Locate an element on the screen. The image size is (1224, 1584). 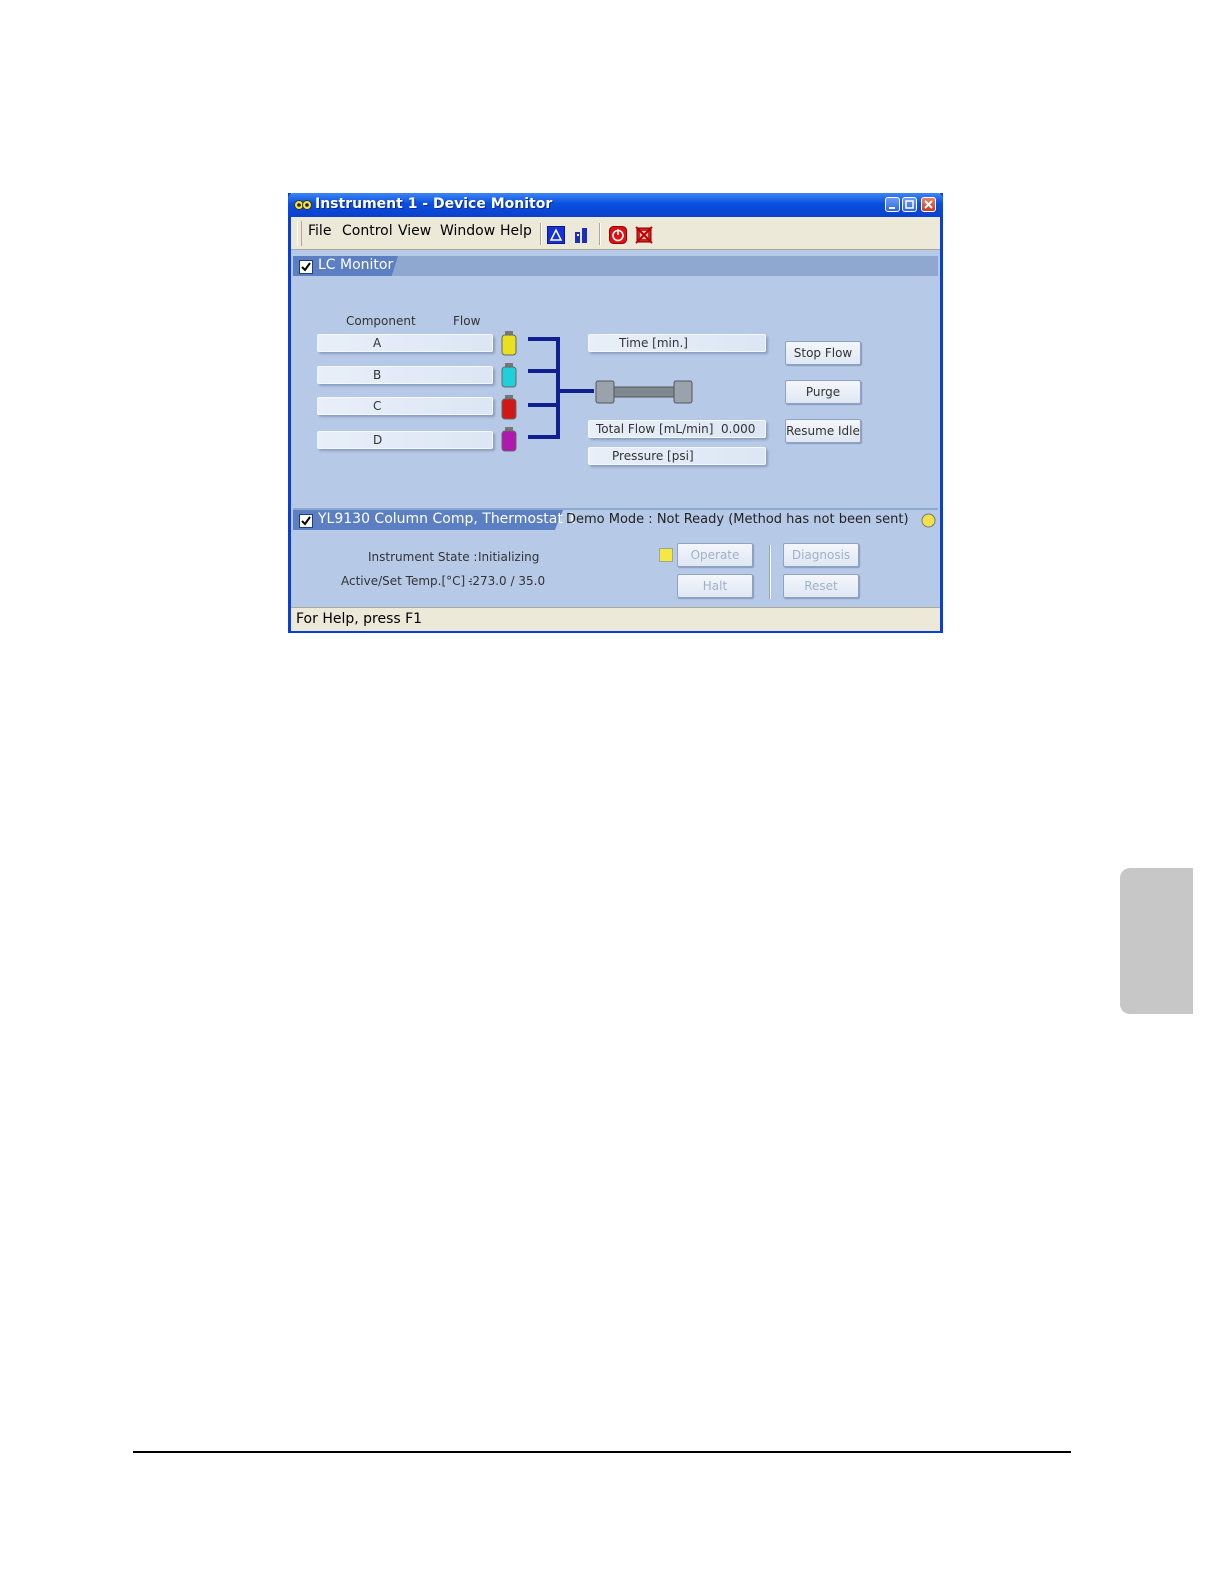
status-bar: For Help, press F1 is located at coordinates (615, 619).